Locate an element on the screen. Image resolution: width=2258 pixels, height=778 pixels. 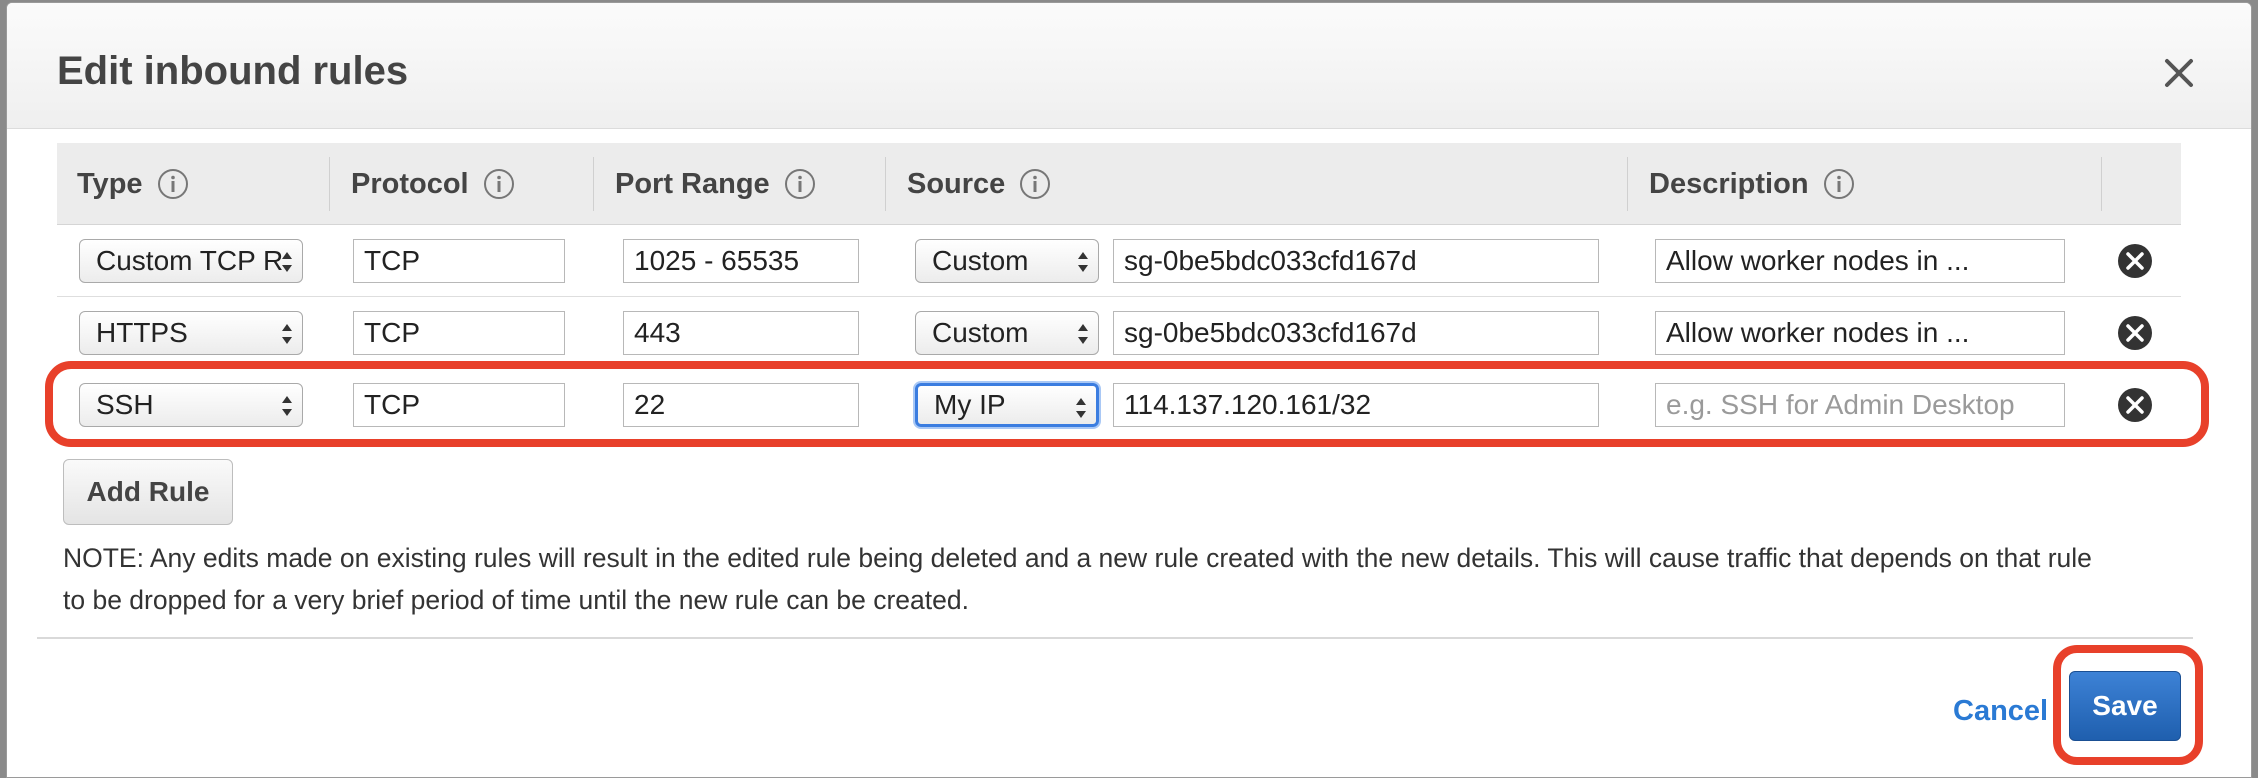
add-rule-button: Add Rule is located at coordinates (148, 492).